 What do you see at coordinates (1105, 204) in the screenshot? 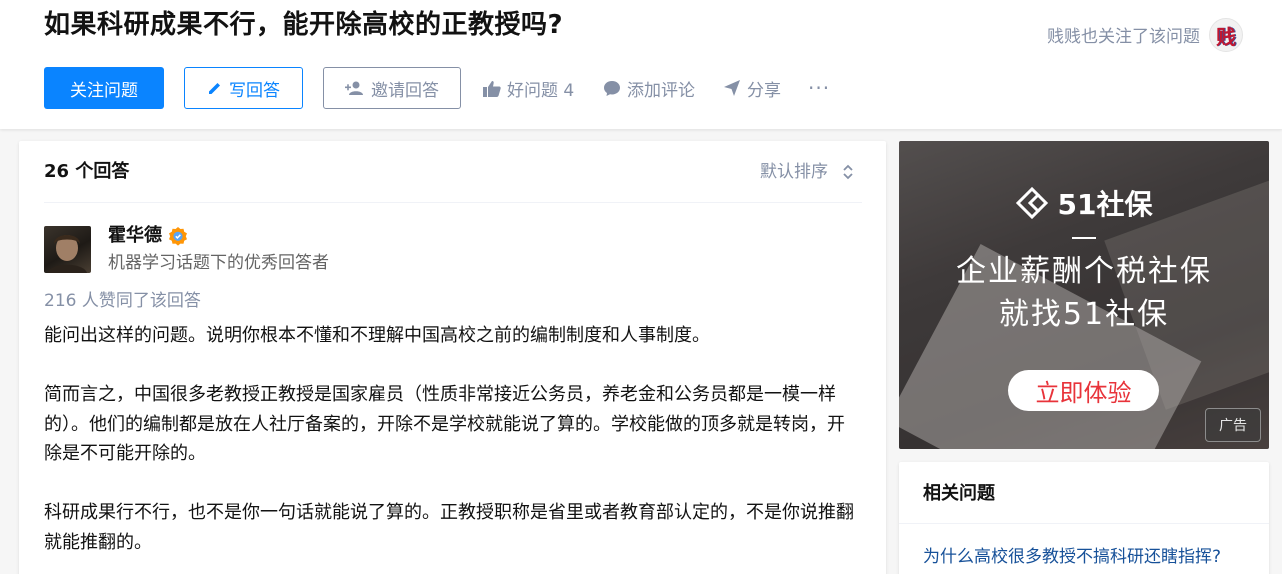
I see `ad-logo-text: 51社保` at bounding box center [1105, 204].